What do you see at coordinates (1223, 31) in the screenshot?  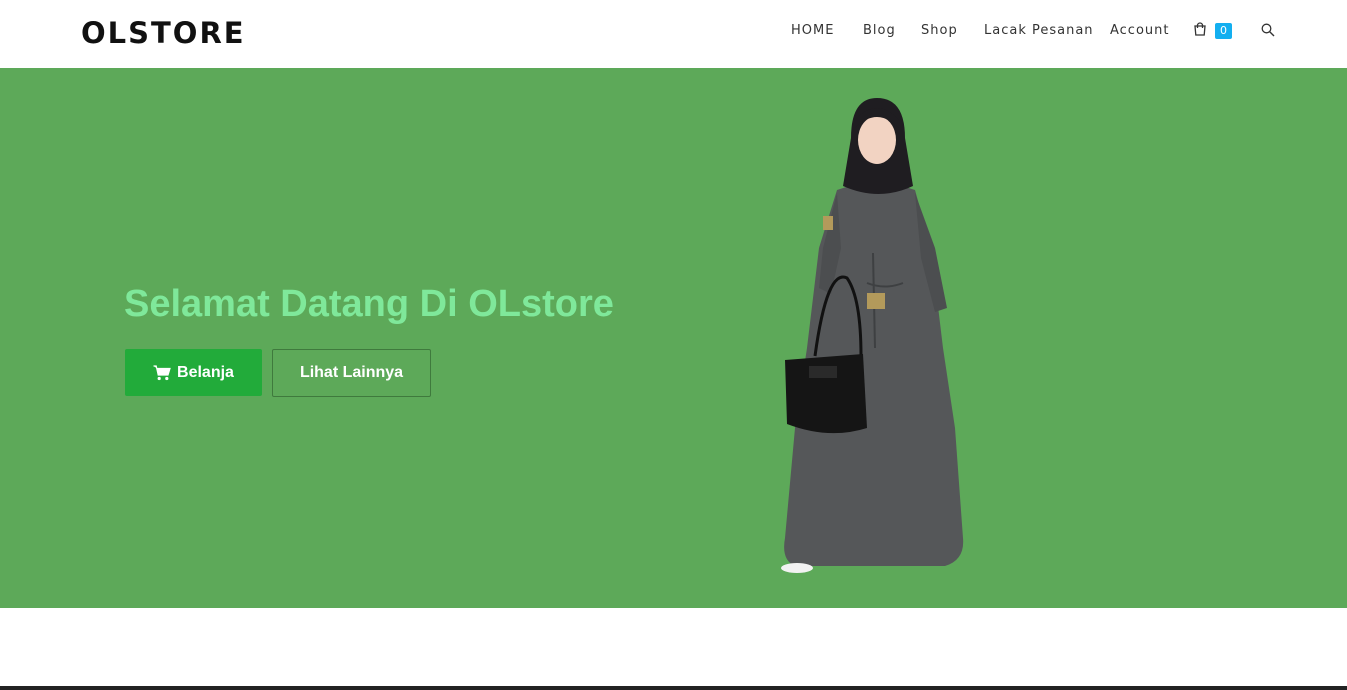 I see `cart-count-badge: 0` at bounding box center [1223, 31].